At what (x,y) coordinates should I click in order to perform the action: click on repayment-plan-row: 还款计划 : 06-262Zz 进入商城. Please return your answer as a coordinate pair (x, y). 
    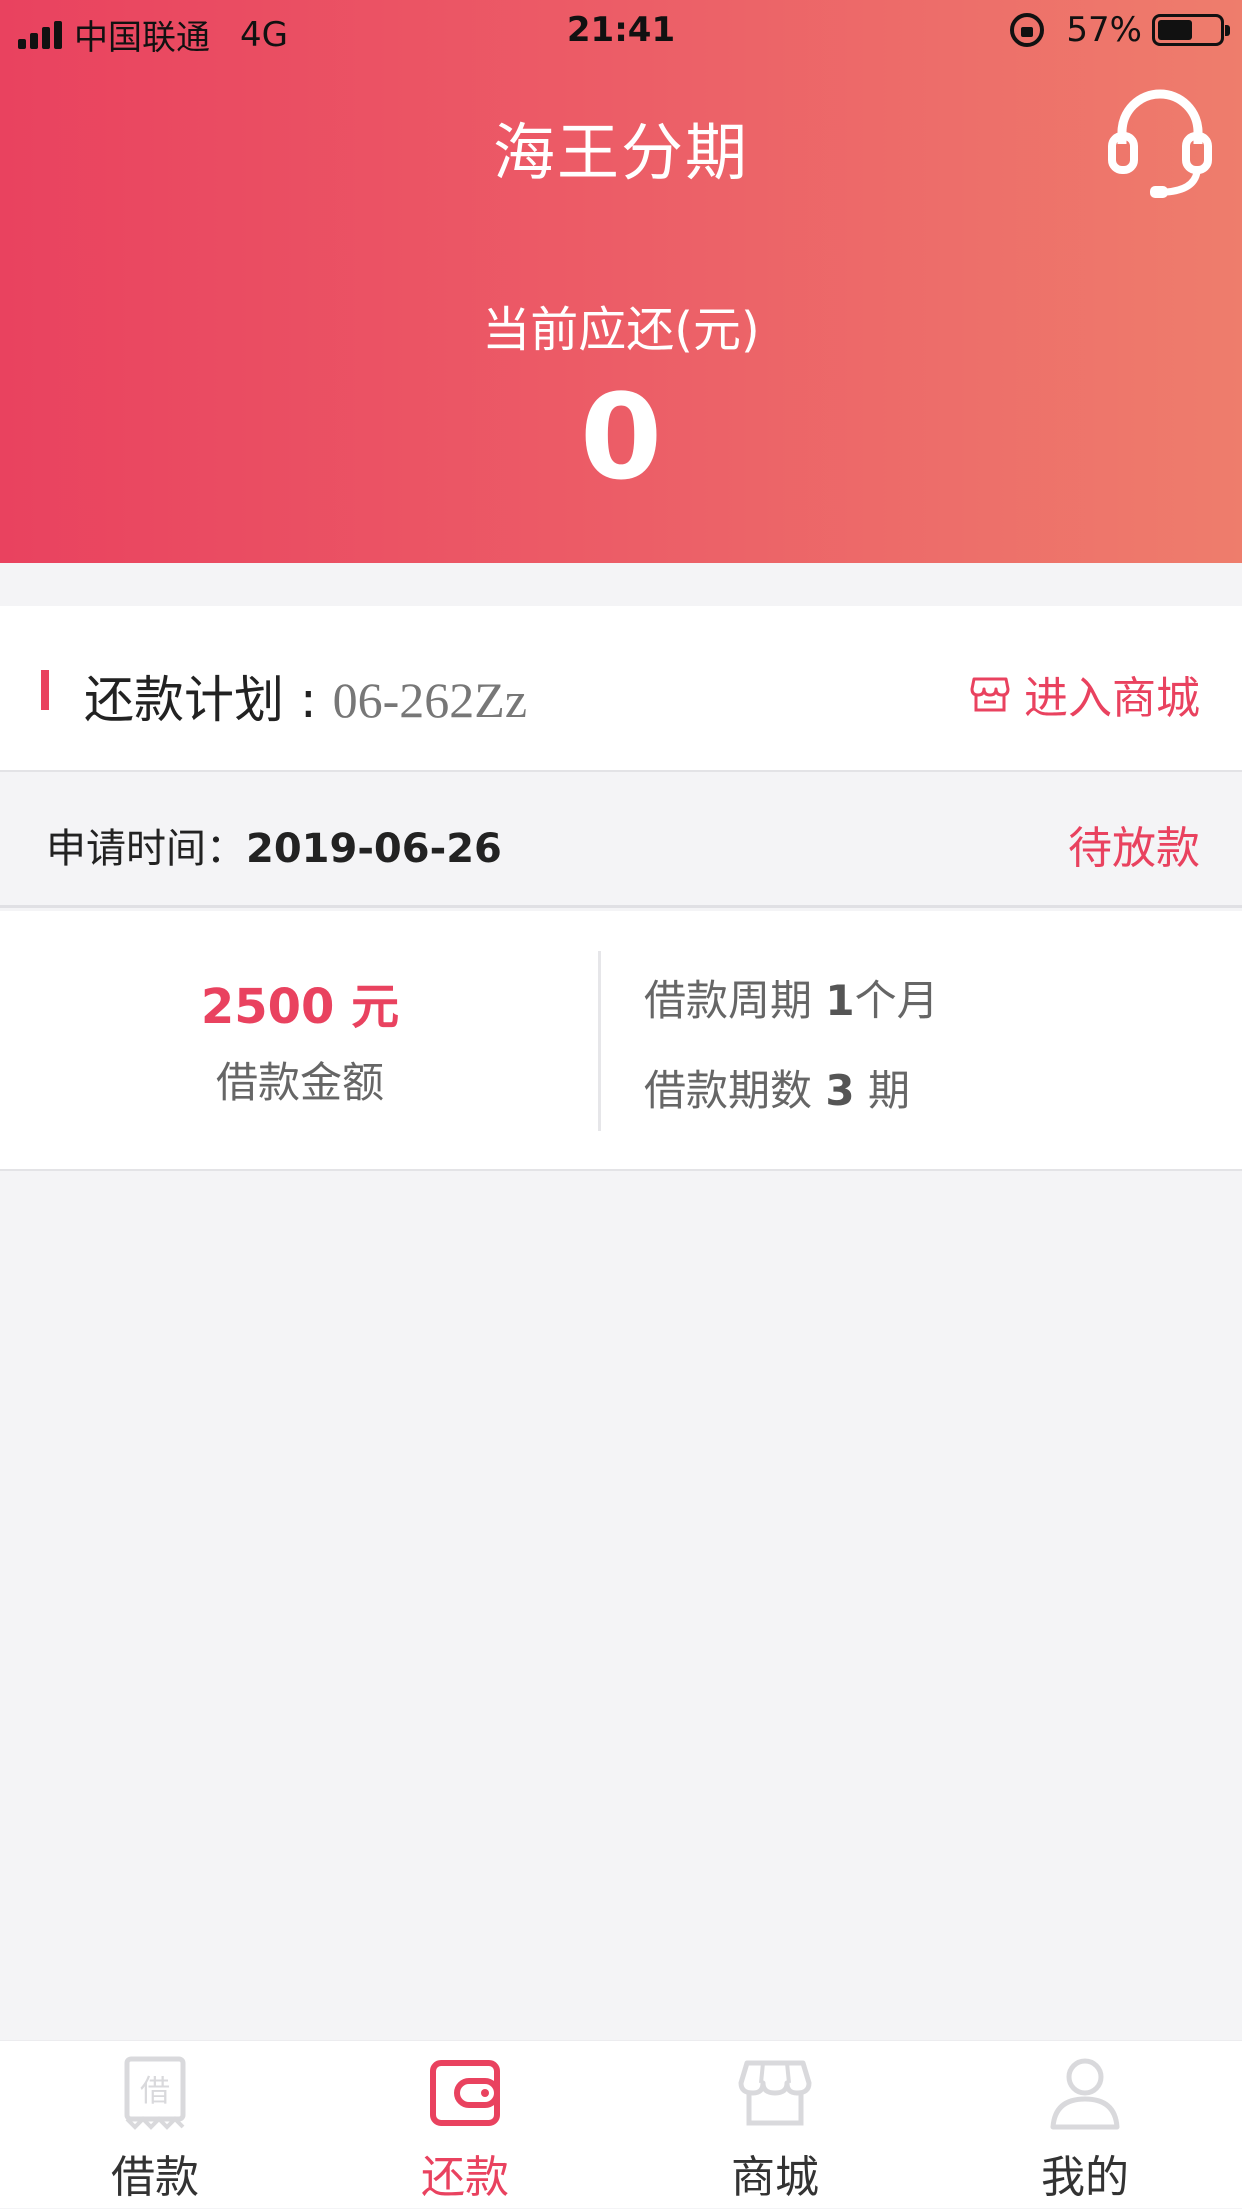
    Looking at the image, I should click on (621, 689).